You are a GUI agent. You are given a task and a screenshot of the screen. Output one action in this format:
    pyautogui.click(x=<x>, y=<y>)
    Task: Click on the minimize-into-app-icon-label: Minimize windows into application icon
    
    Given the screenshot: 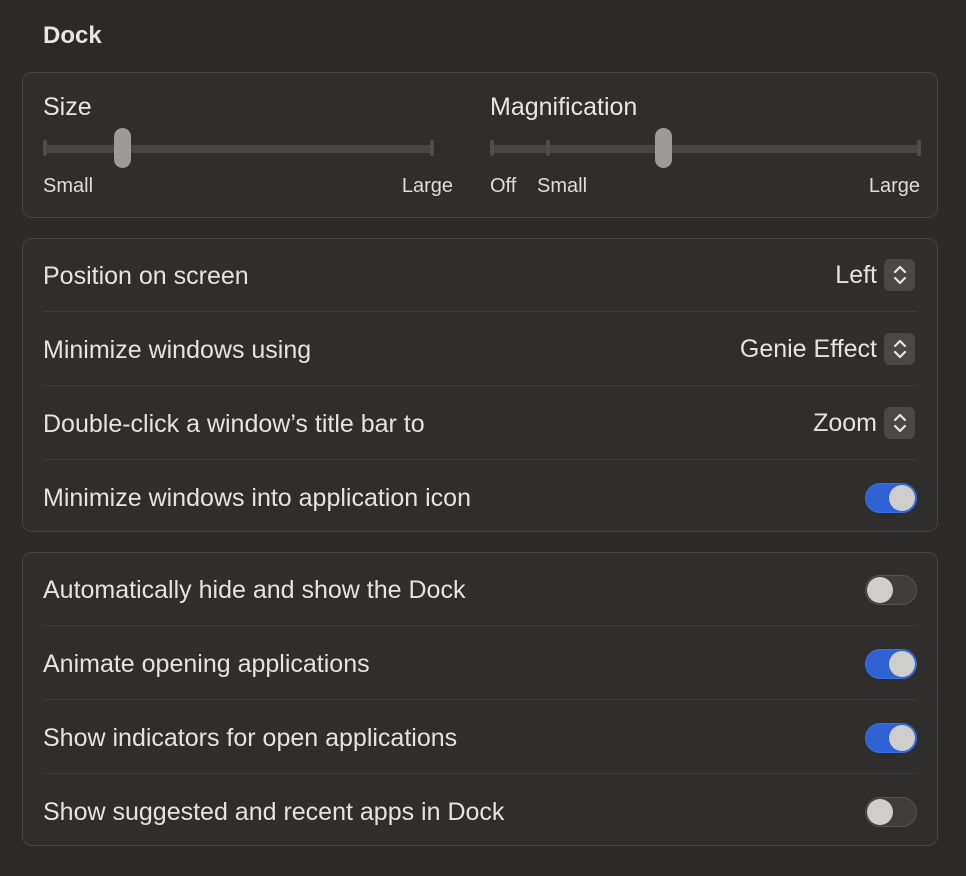 What is the action you would take?
    pyautogui.click(x=257, y=498)
    